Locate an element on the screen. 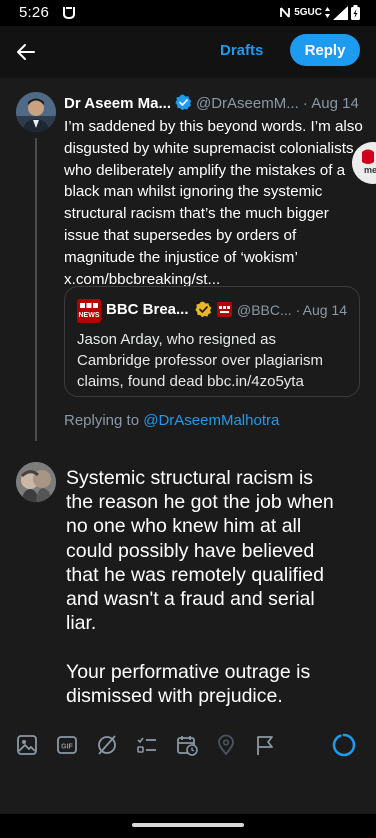 This screenshot has height=838, width=376. bbc-news-logo: NEWS is located at coordinates (89, 311).